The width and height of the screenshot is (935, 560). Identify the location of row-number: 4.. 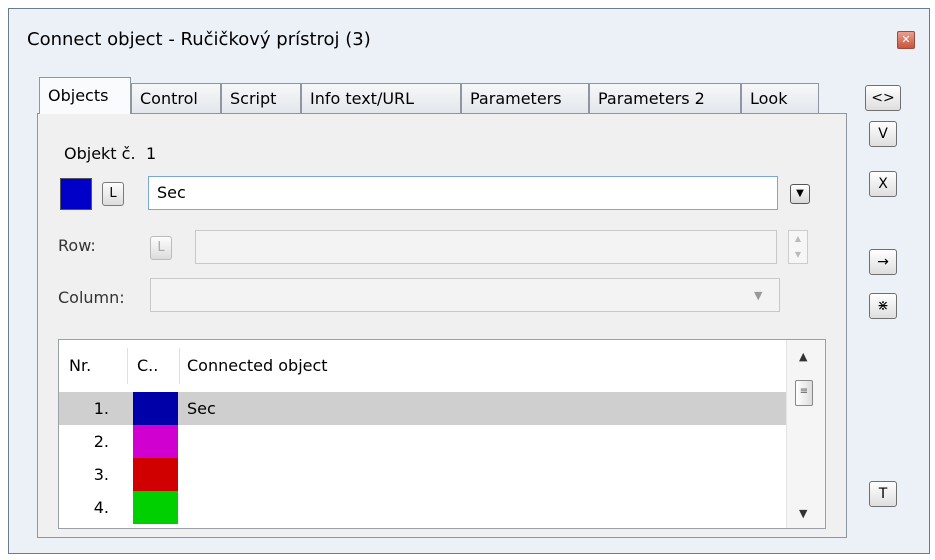
(101, 507).